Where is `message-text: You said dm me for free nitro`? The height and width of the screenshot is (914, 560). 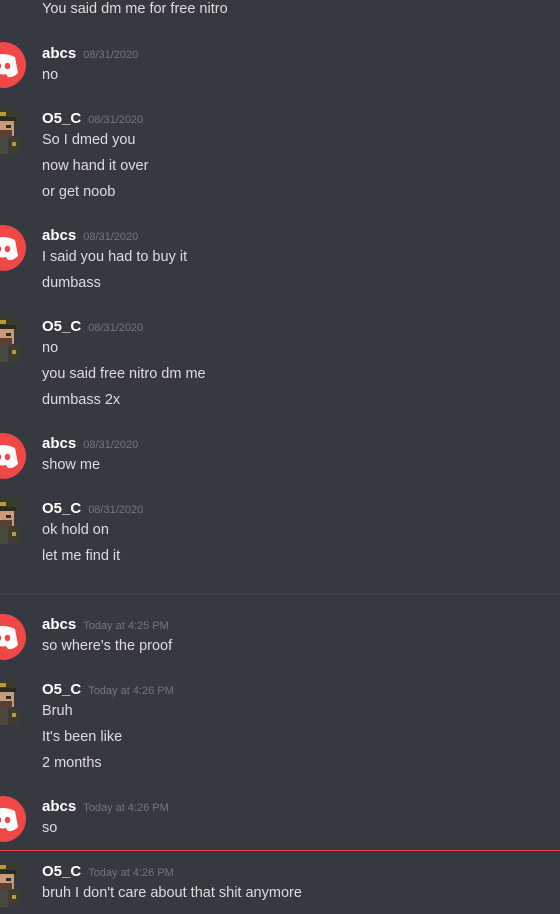 message-text: You said dm me for free nitro is located at coordinates (135, 9).